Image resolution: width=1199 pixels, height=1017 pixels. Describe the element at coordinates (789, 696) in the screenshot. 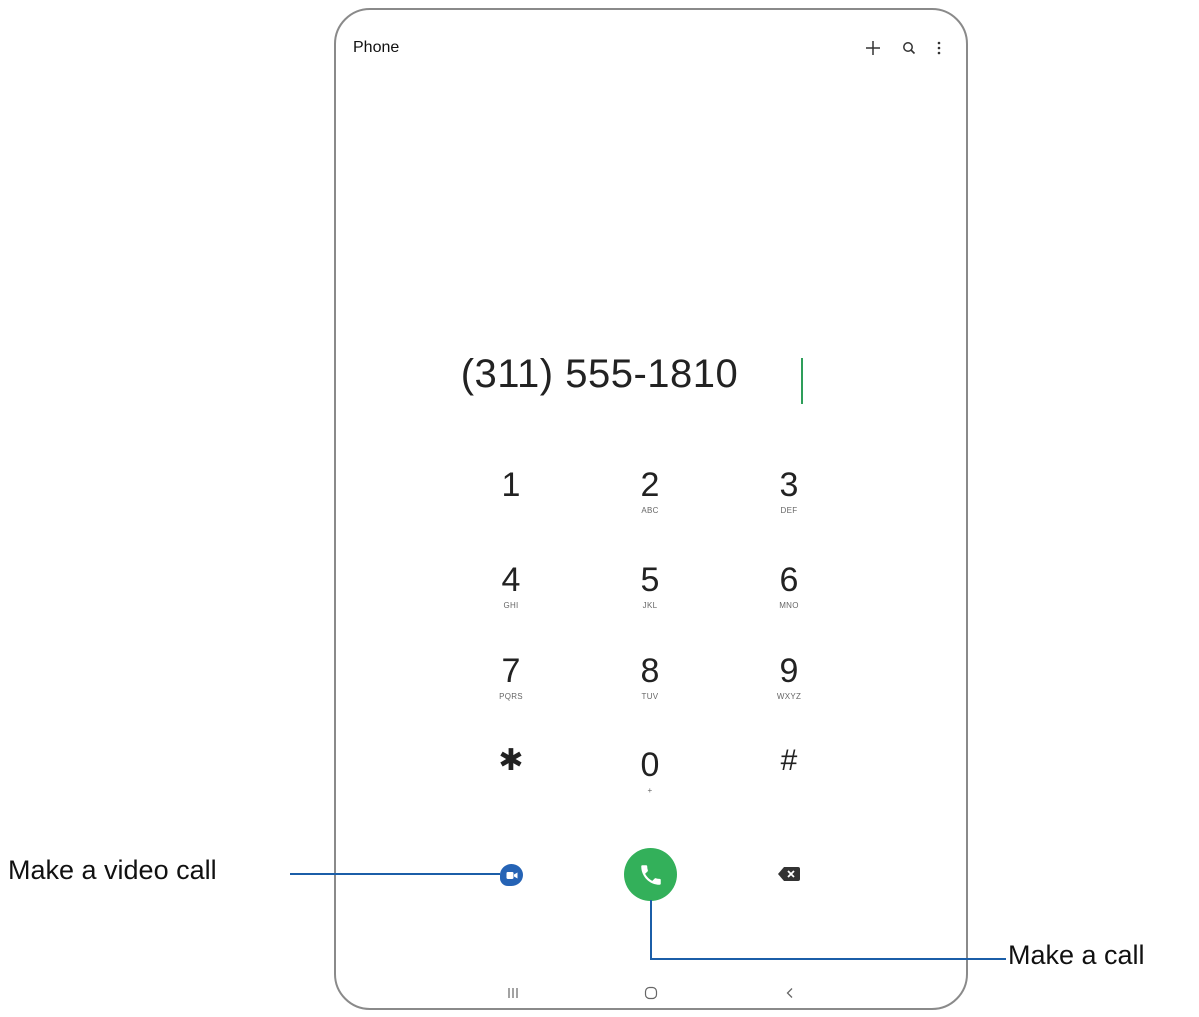

I see `key-letters: WXYZ` at that location.